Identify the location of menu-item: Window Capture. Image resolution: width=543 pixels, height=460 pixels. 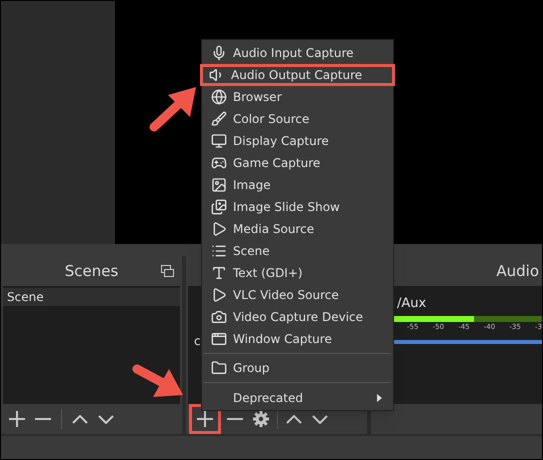
(297, 339).